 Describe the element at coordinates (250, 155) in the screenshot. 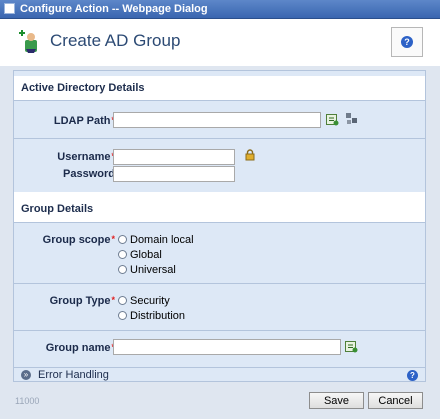

I see `lock-icon` at that location.